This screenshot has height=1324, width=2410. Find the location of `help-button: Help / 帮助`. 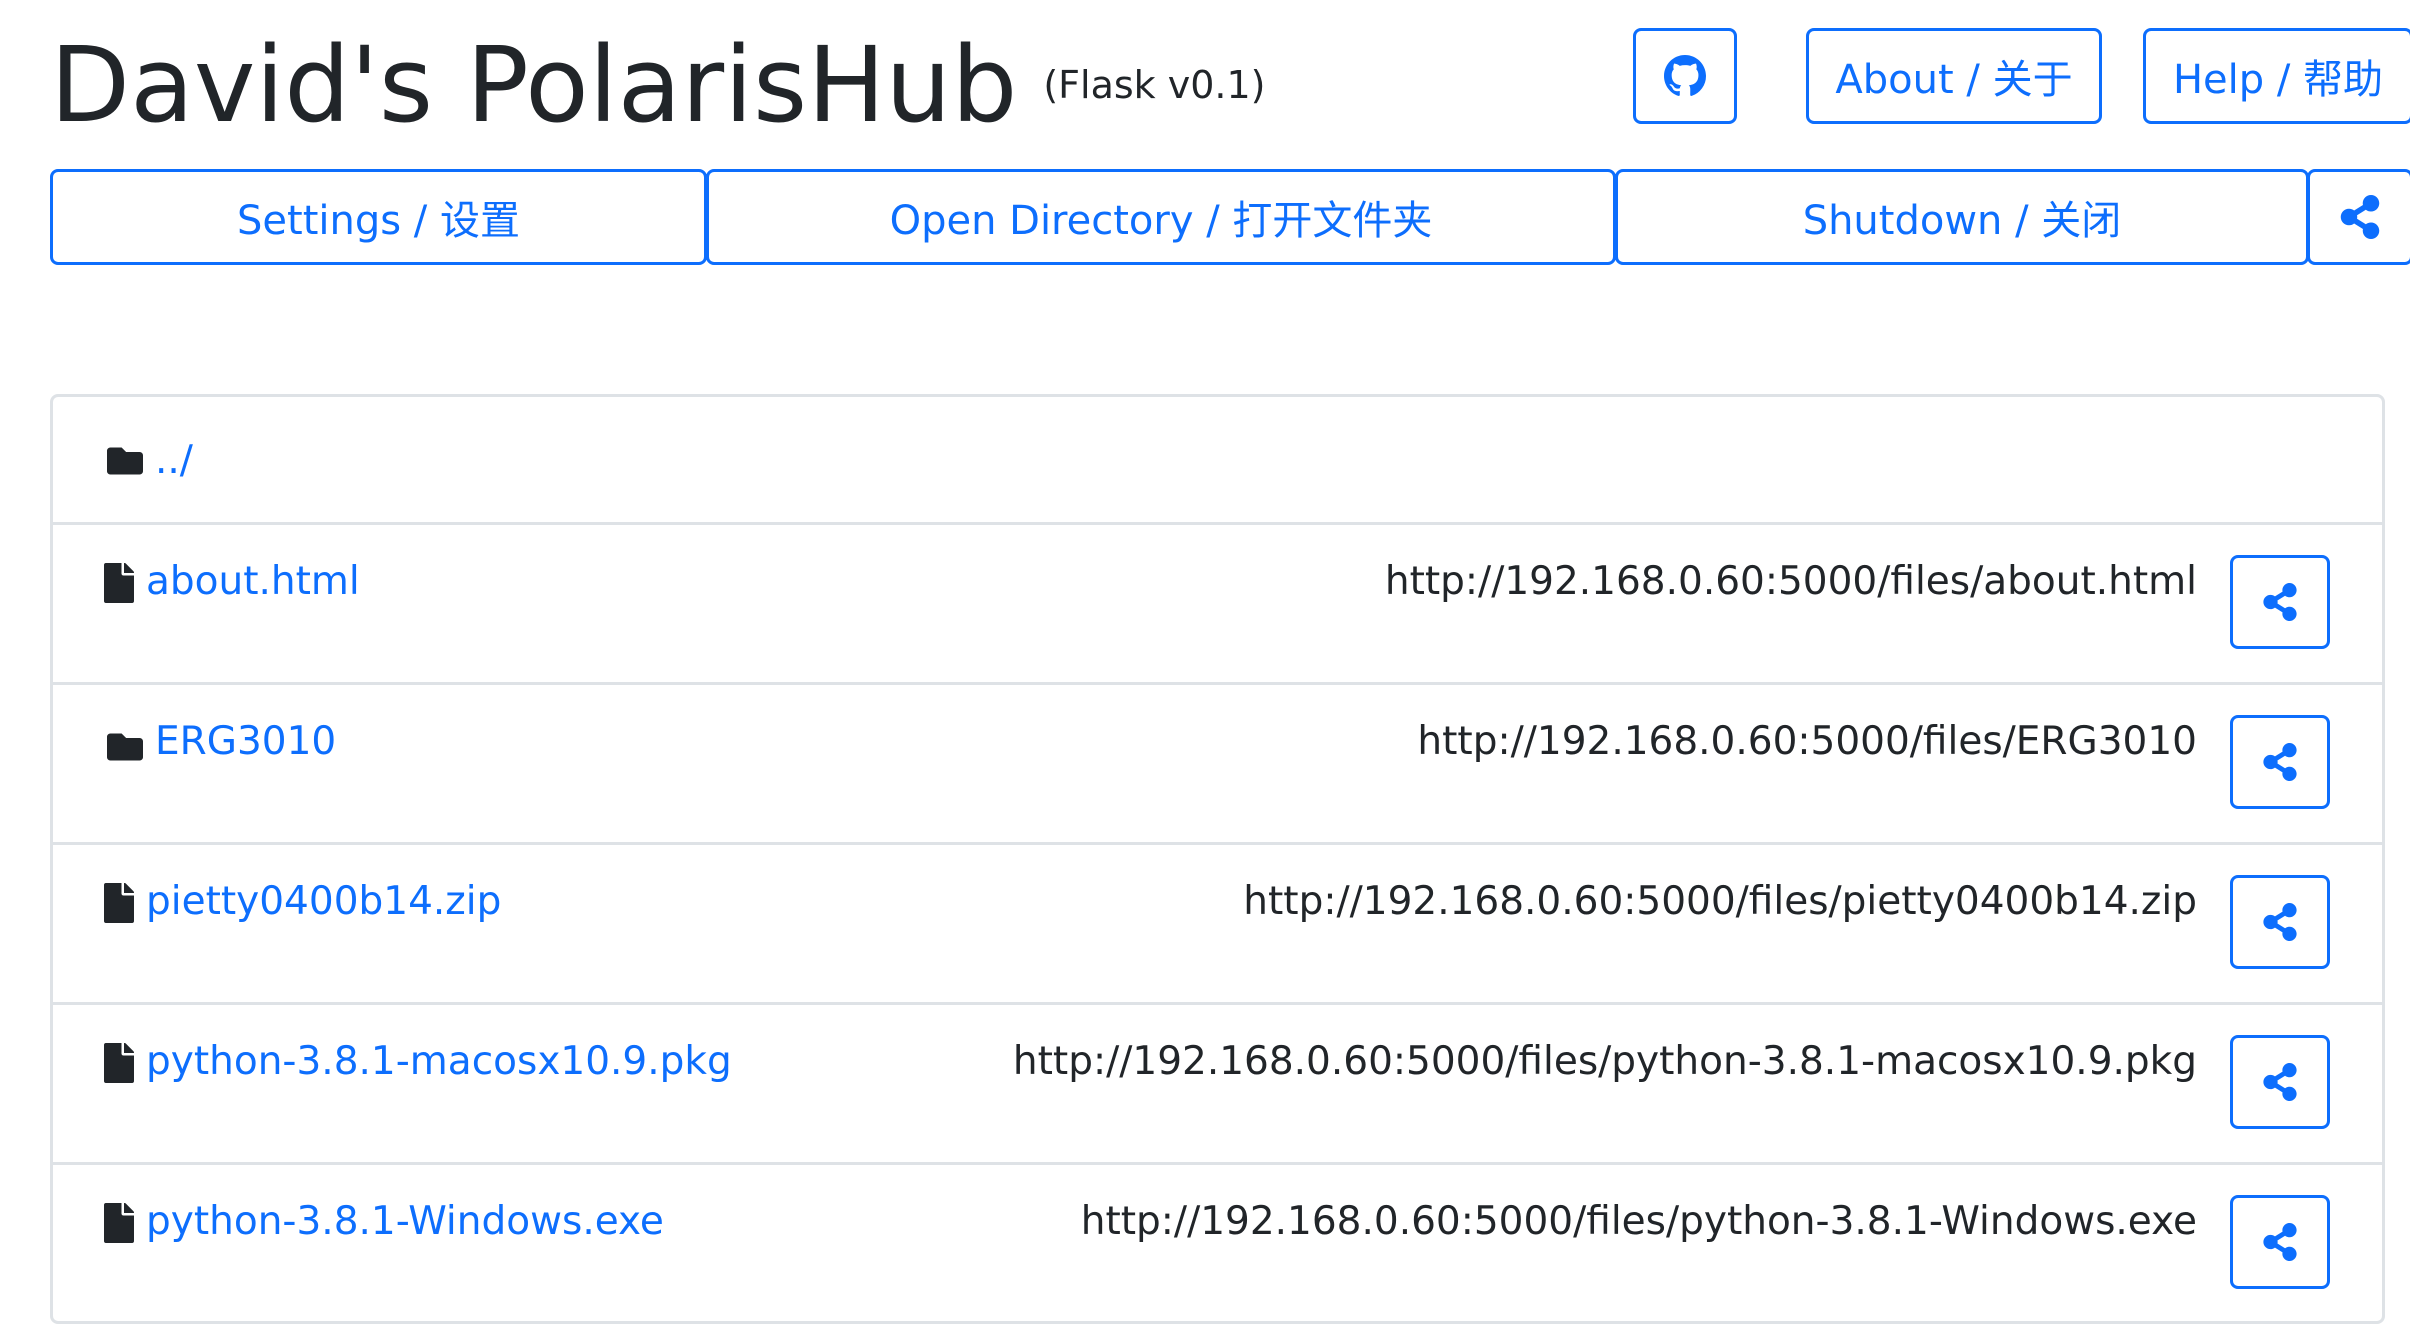

help-button: Help / 帮助 is located at coordinates (2276, 76).